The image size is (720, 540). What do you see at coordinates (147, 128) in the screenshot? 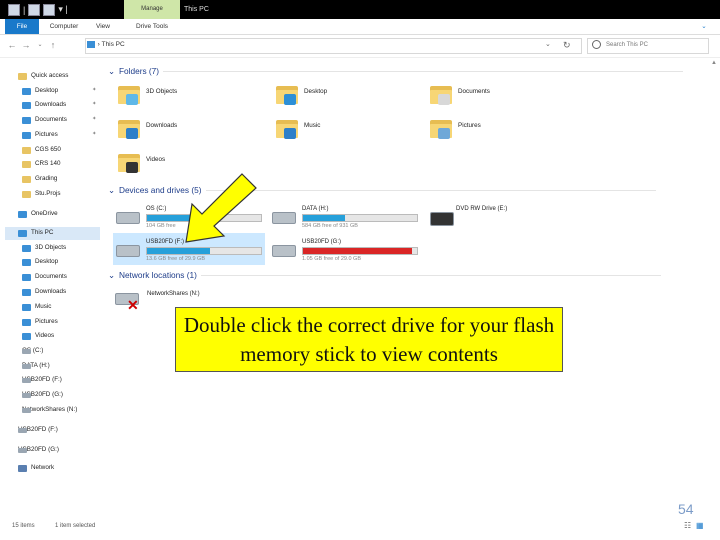
I see `folder-item: Downloads` at bounding box center [147, 128].